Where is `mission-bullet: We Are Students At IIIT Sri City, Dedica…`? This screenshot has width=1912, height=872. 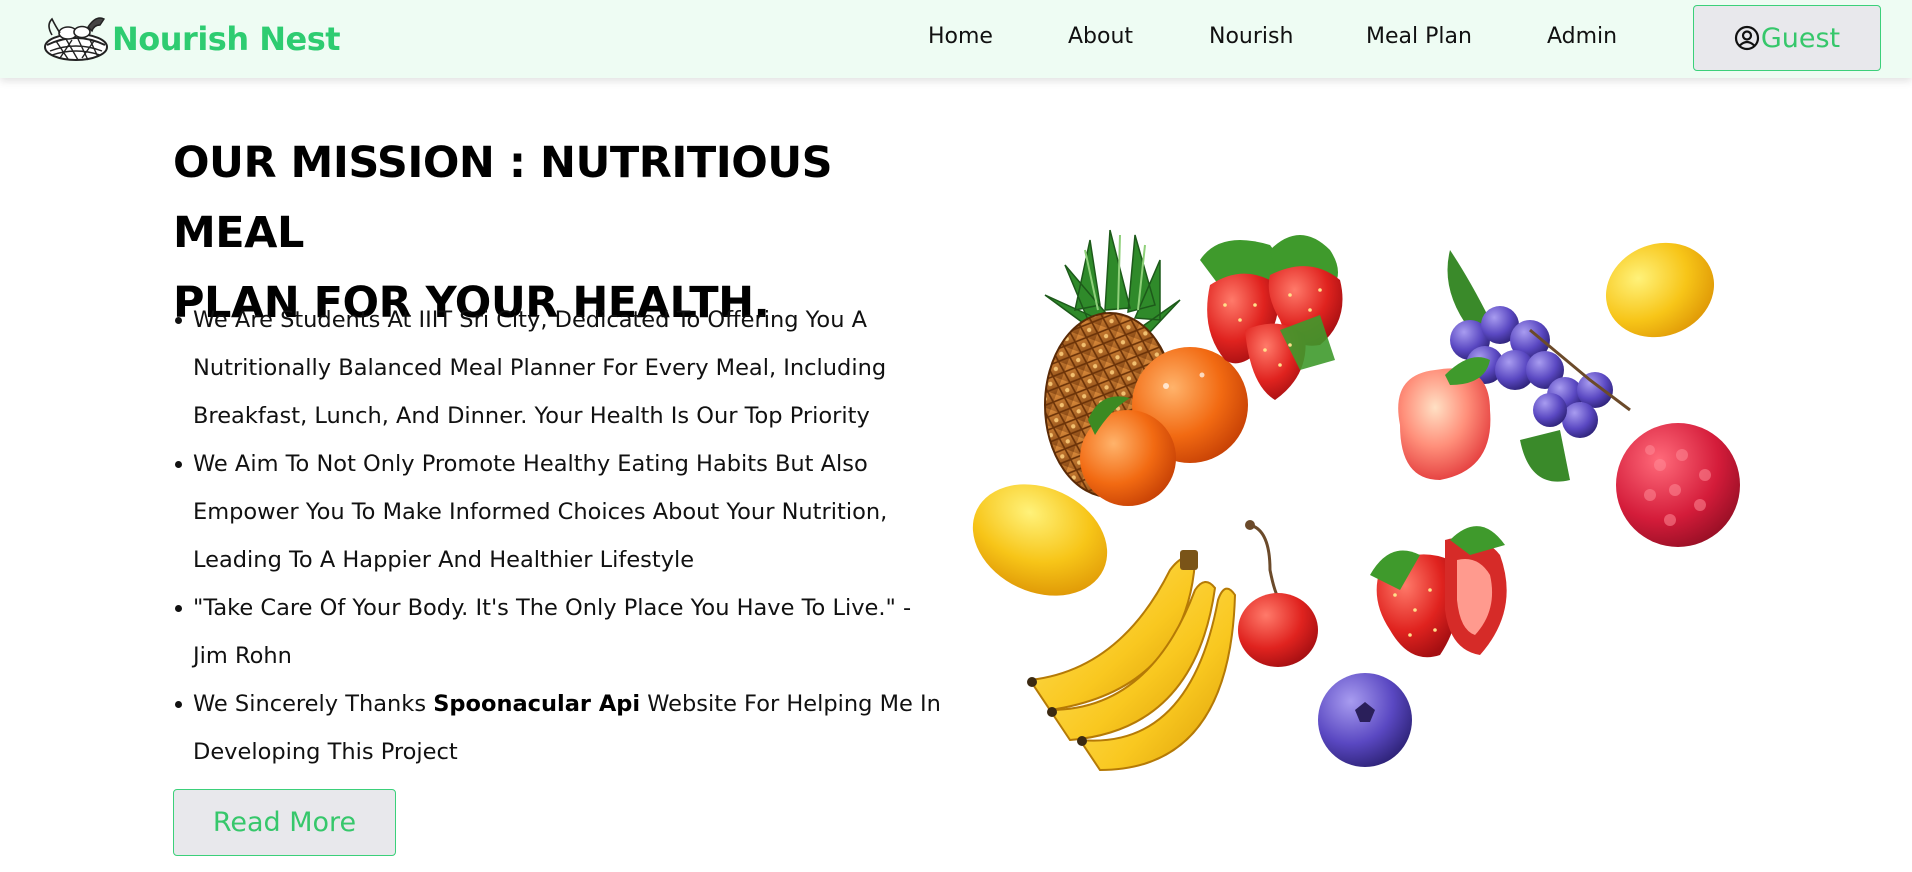
mission-bullet: We Are Students At IIIT Sri City, Dedica… is located at coordinates (563, 368).